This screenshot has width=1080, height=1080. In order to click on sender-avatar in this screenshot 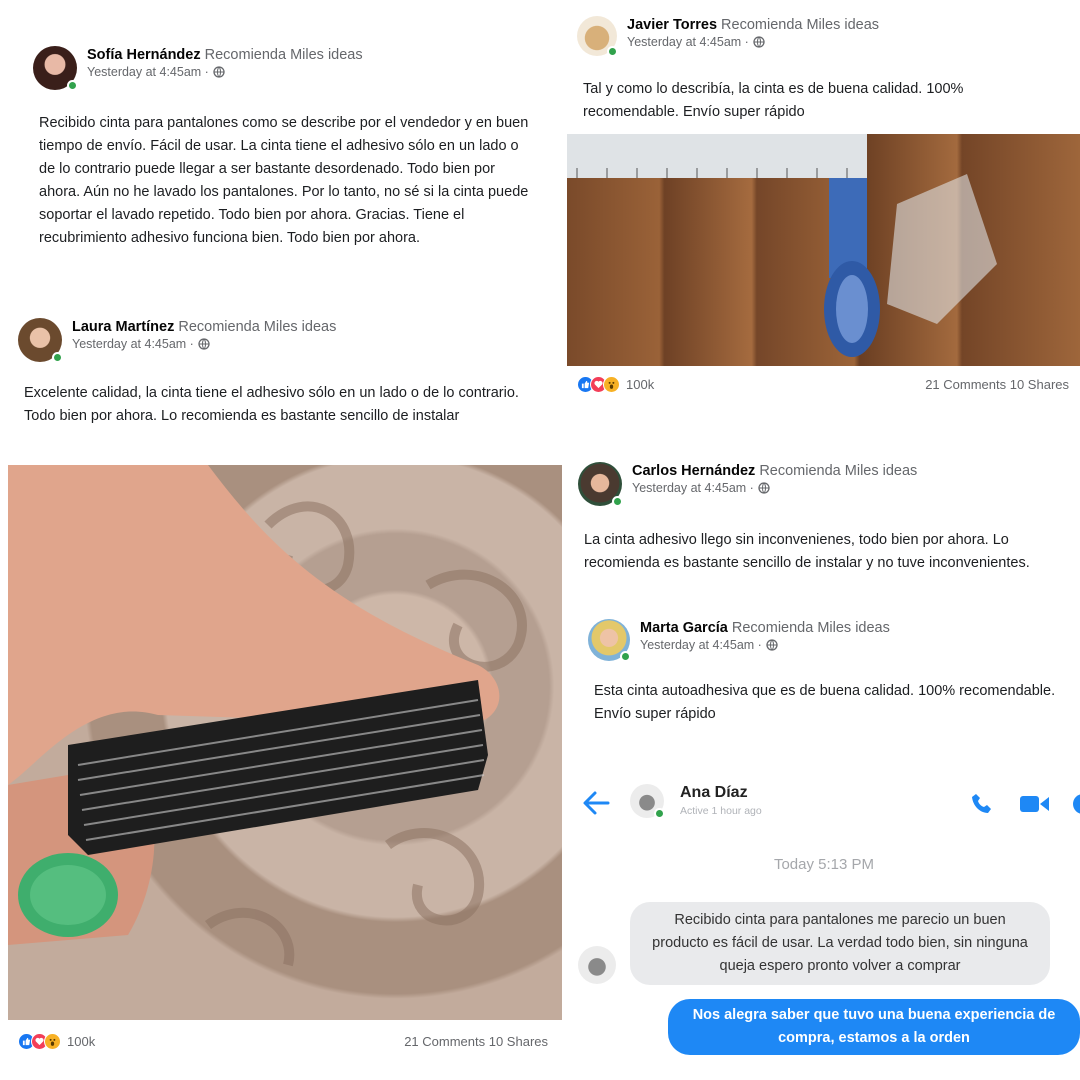, I will do `click(597, 965)`.